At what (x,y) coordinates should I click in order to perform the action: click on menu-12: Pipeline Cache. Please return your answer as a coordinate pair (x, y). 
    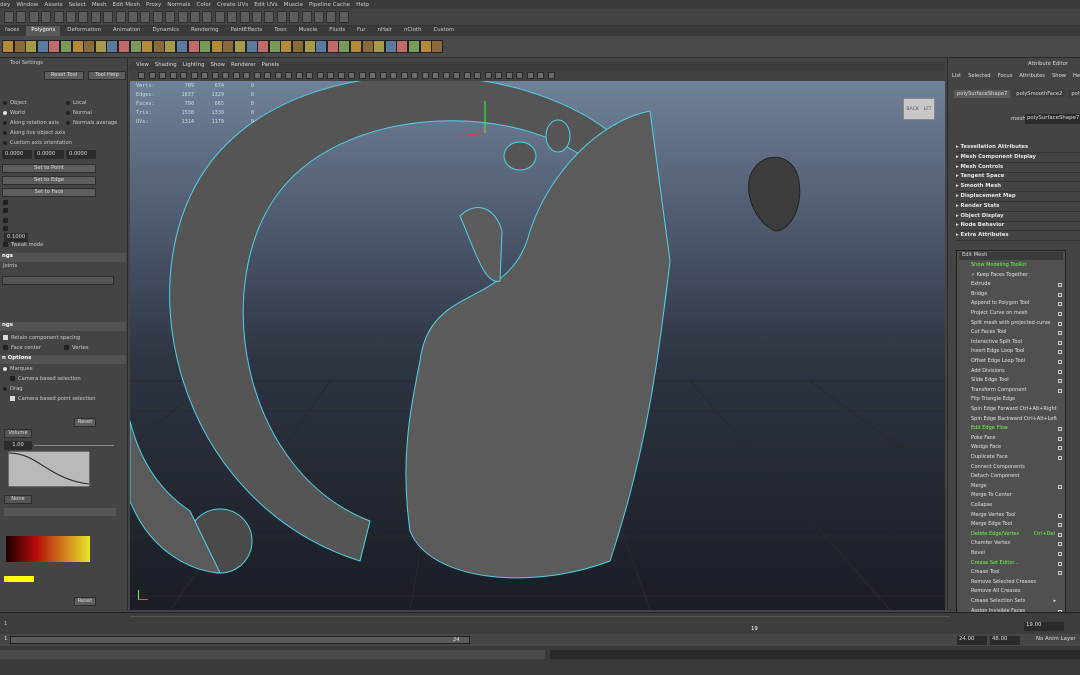
    Looking at the image, I should click on (329, 5).